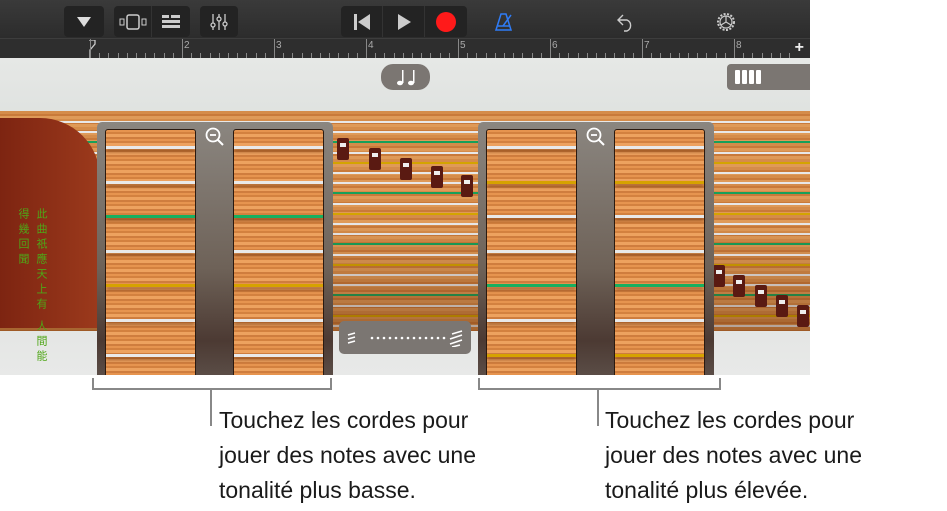  What do you see at coordinates (799, 48) in the screenshot?
I see `add-section-button: +` at bounding box center [799, 48].